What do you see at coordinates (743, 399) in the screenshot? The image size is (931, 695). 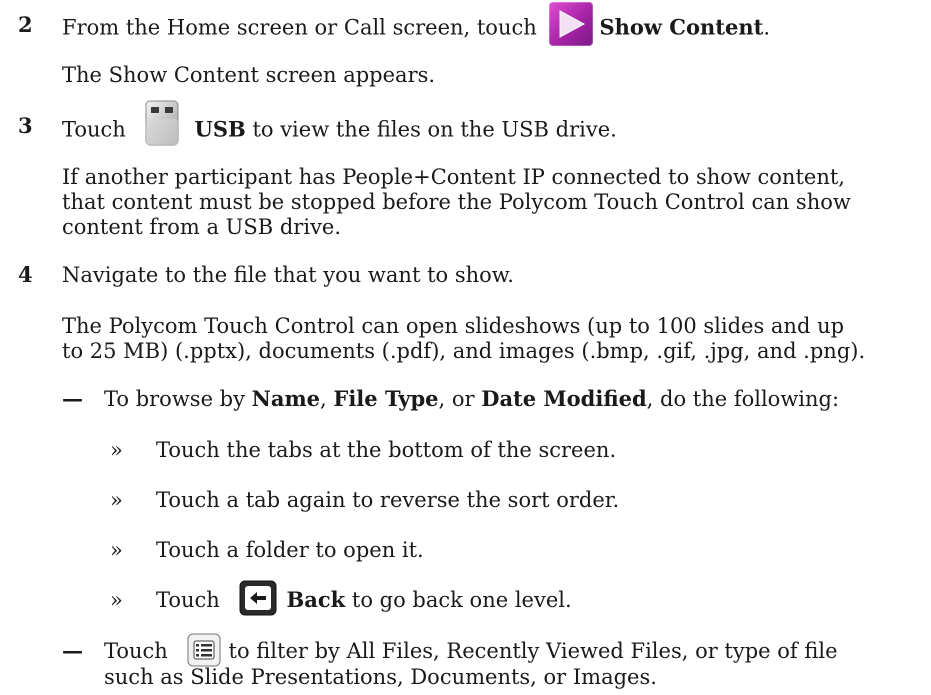 I see `browse-suffix: , do the following:` at bounding box center [743, 399].